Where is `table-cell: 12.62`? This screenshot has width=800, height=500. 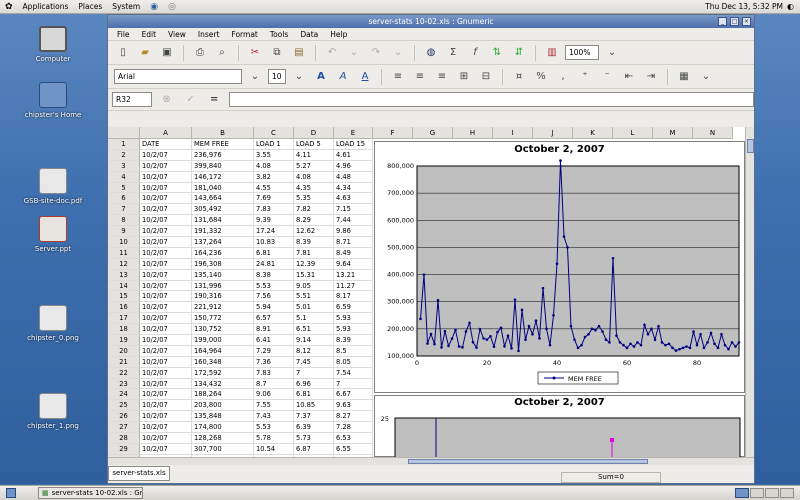
table-cell: 12.62 is located at coordinates (314, 232).